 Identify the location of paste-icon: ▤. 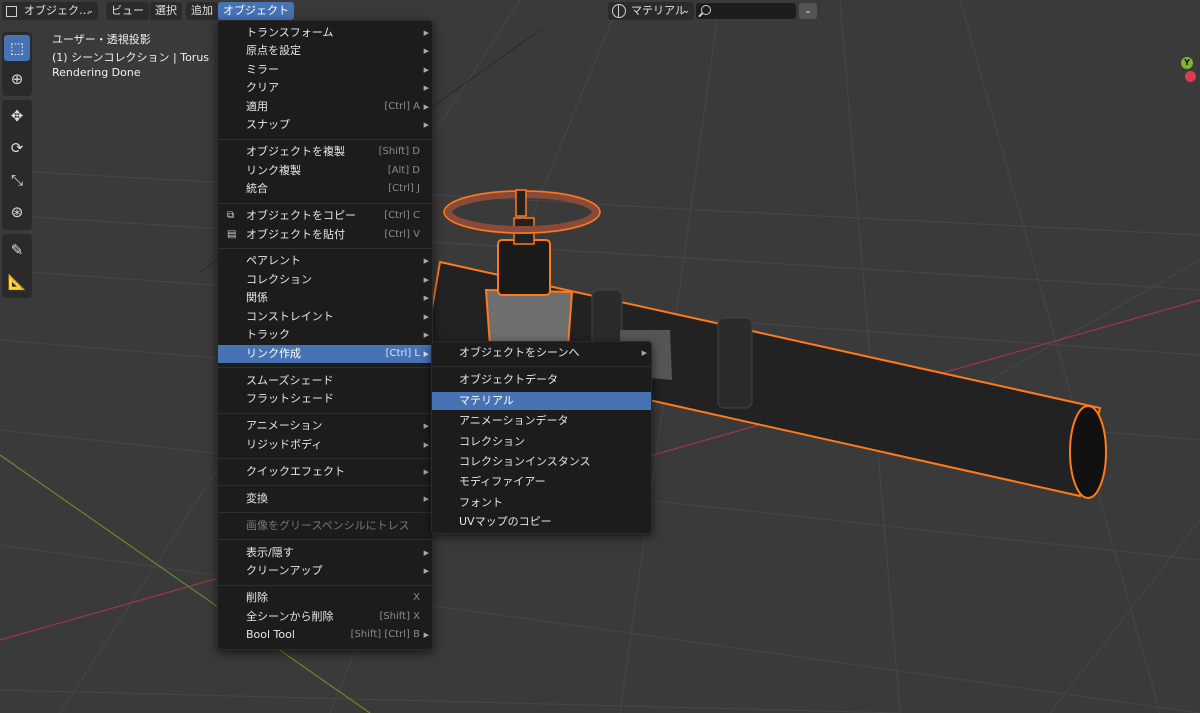
(232, 234).